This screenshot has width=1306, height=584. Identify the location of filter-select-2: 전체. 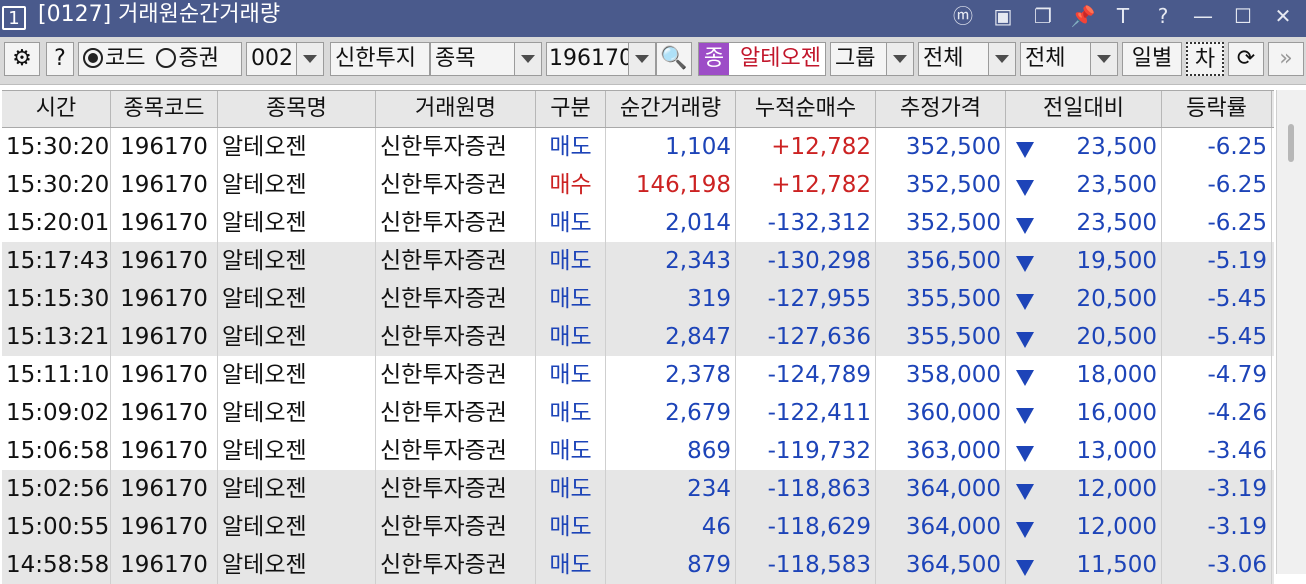
(1069, 59).